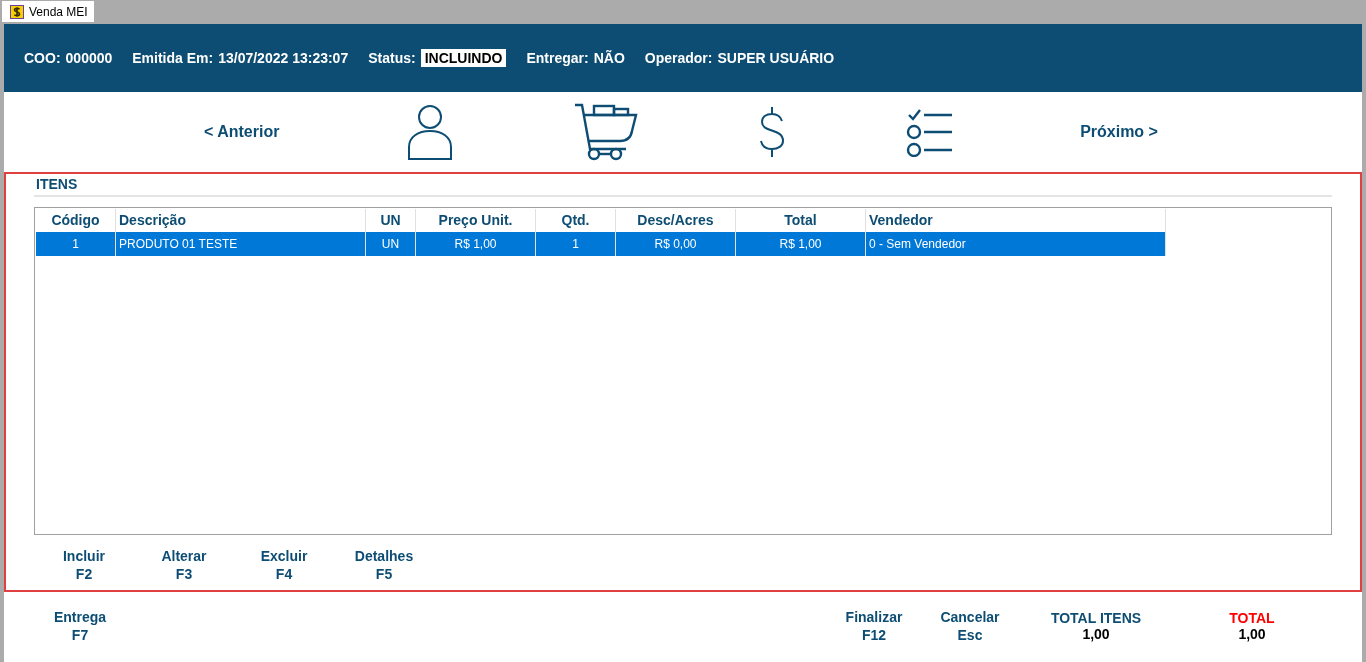 The width and height of the screenshot is (1366, 662). Describe the element at coordinates (184, 565) in the screenshot. I see `action-button: Alterar F3` at that location.